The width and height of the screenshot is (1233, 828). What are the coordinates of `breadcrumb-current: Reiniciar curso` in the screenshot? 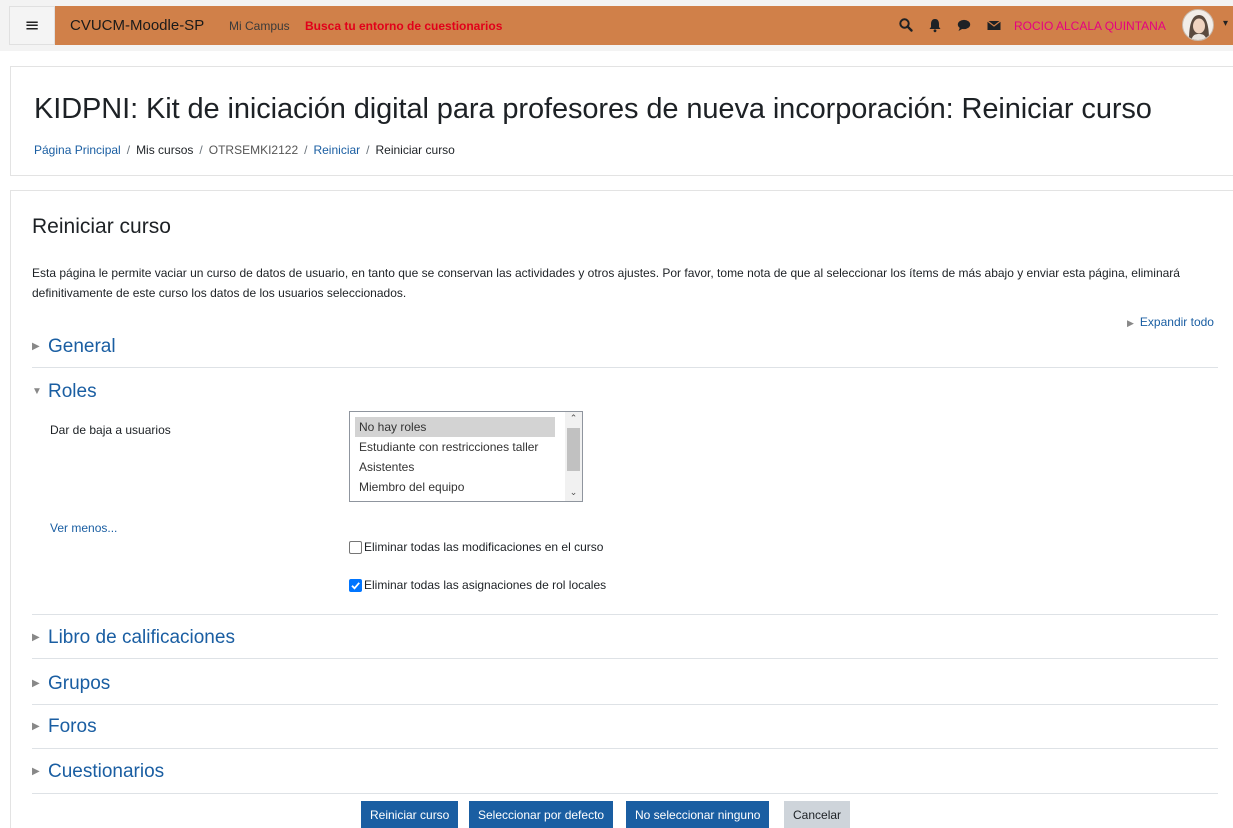 It's located at (415, 150).